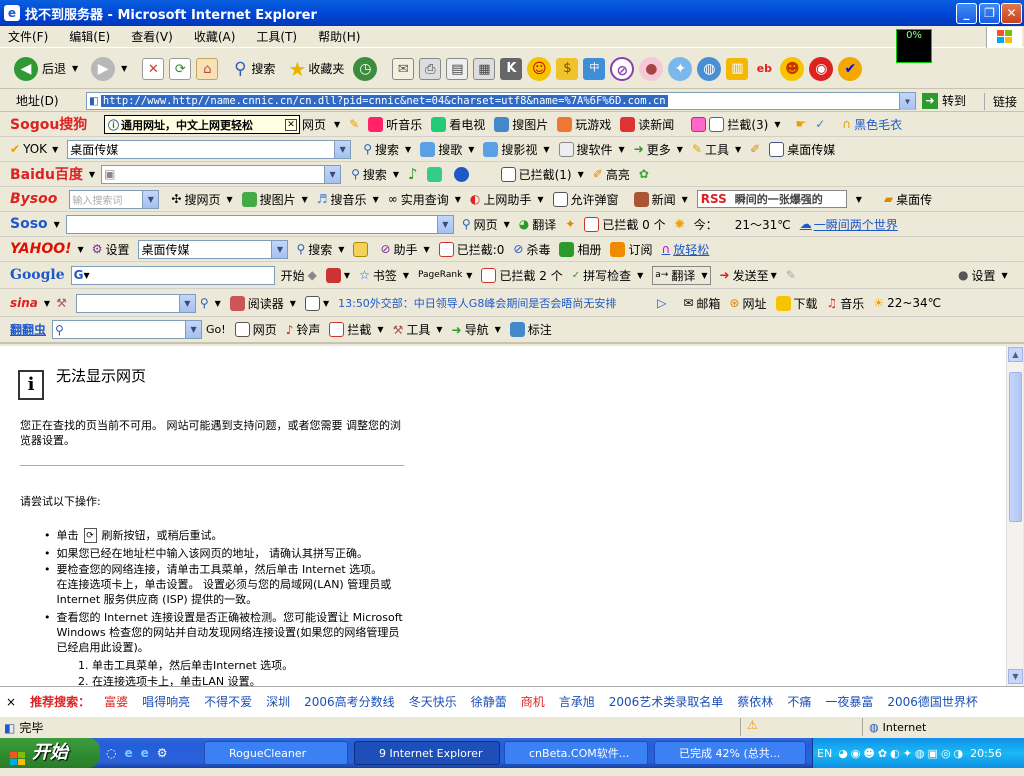 The width and height of the screenshot is (1024, 776). Describe the element at coordinates (755, 701) in the screenshot. I see `recommend-item: 蔡依林` at that location.